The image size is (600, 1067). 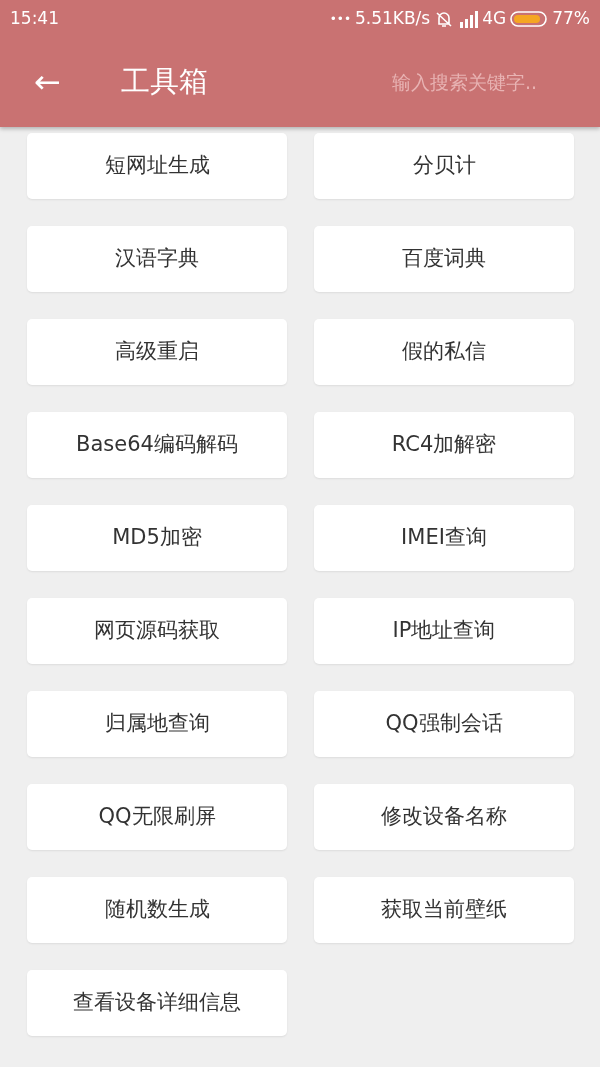 I want to click on tool-button: 归属地查询, so click(x=157, y=724).